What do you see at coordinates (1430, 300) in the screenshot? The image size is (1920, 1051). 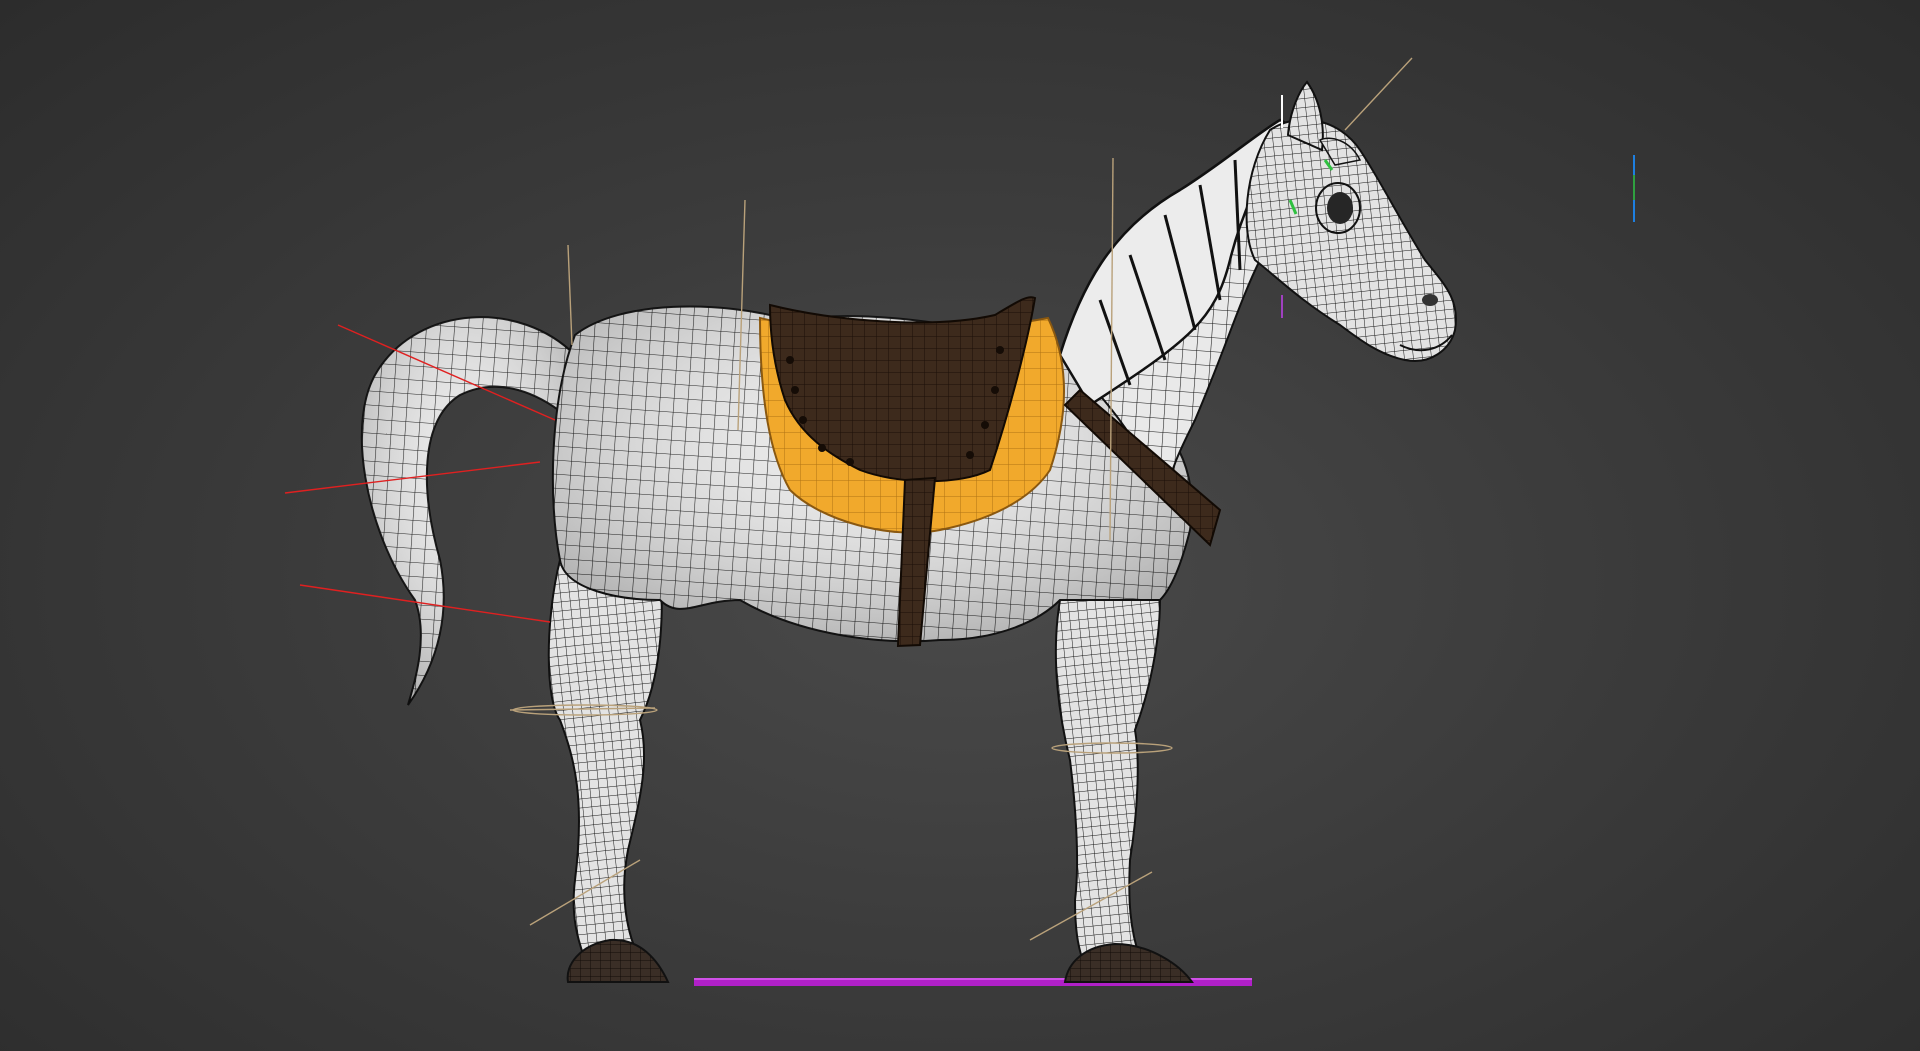 I see `horse-nostril` at bounding box center [1430, 300].